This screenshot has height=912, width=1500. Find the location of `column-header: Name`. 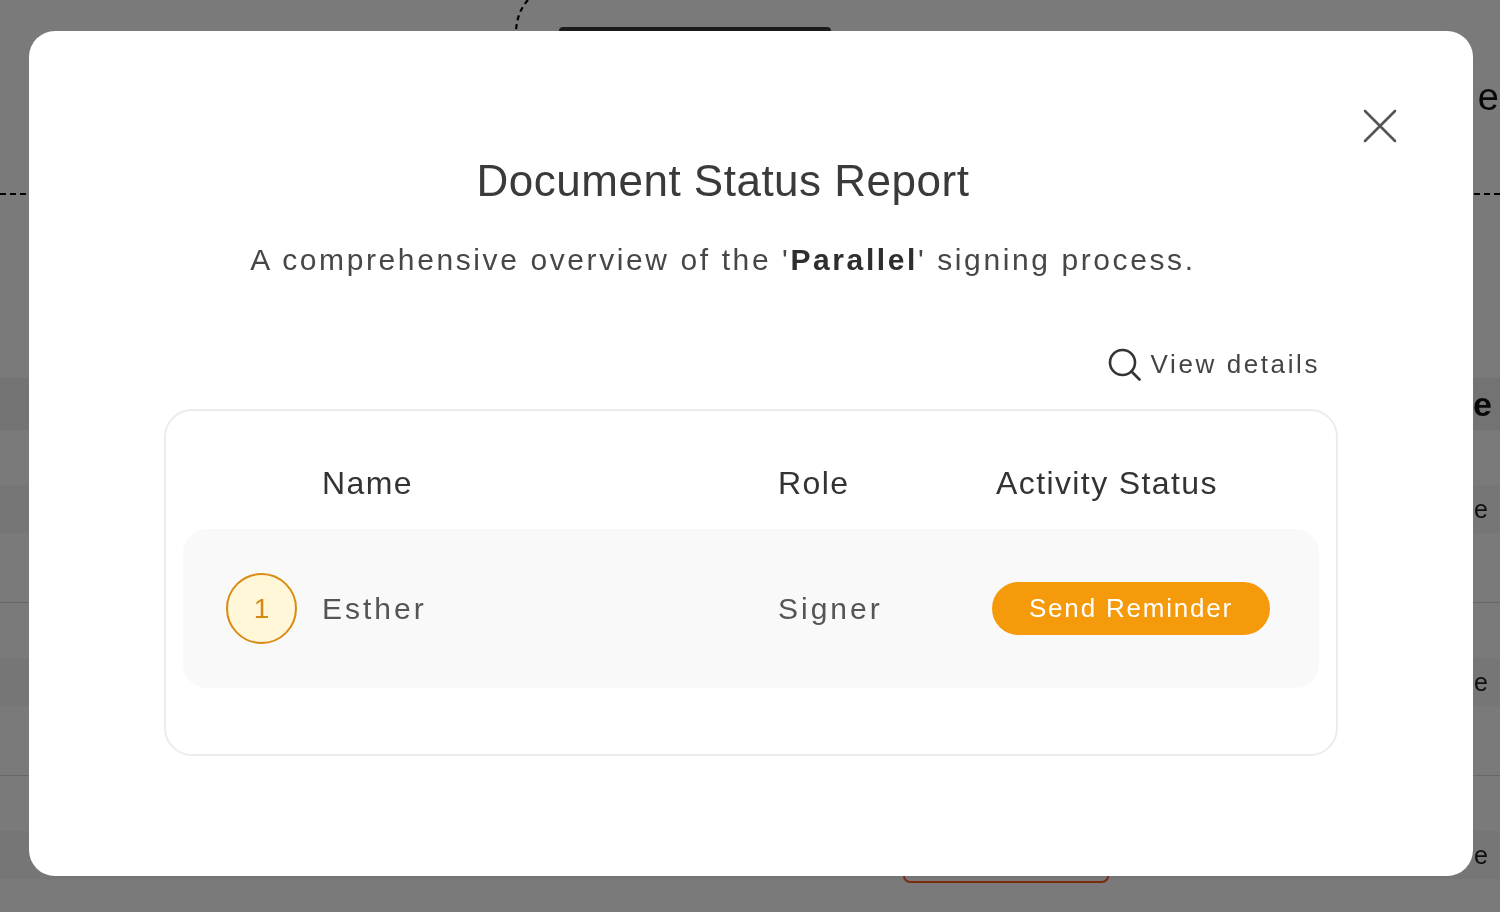

column-header: Name is located at coordinates (367, 483).